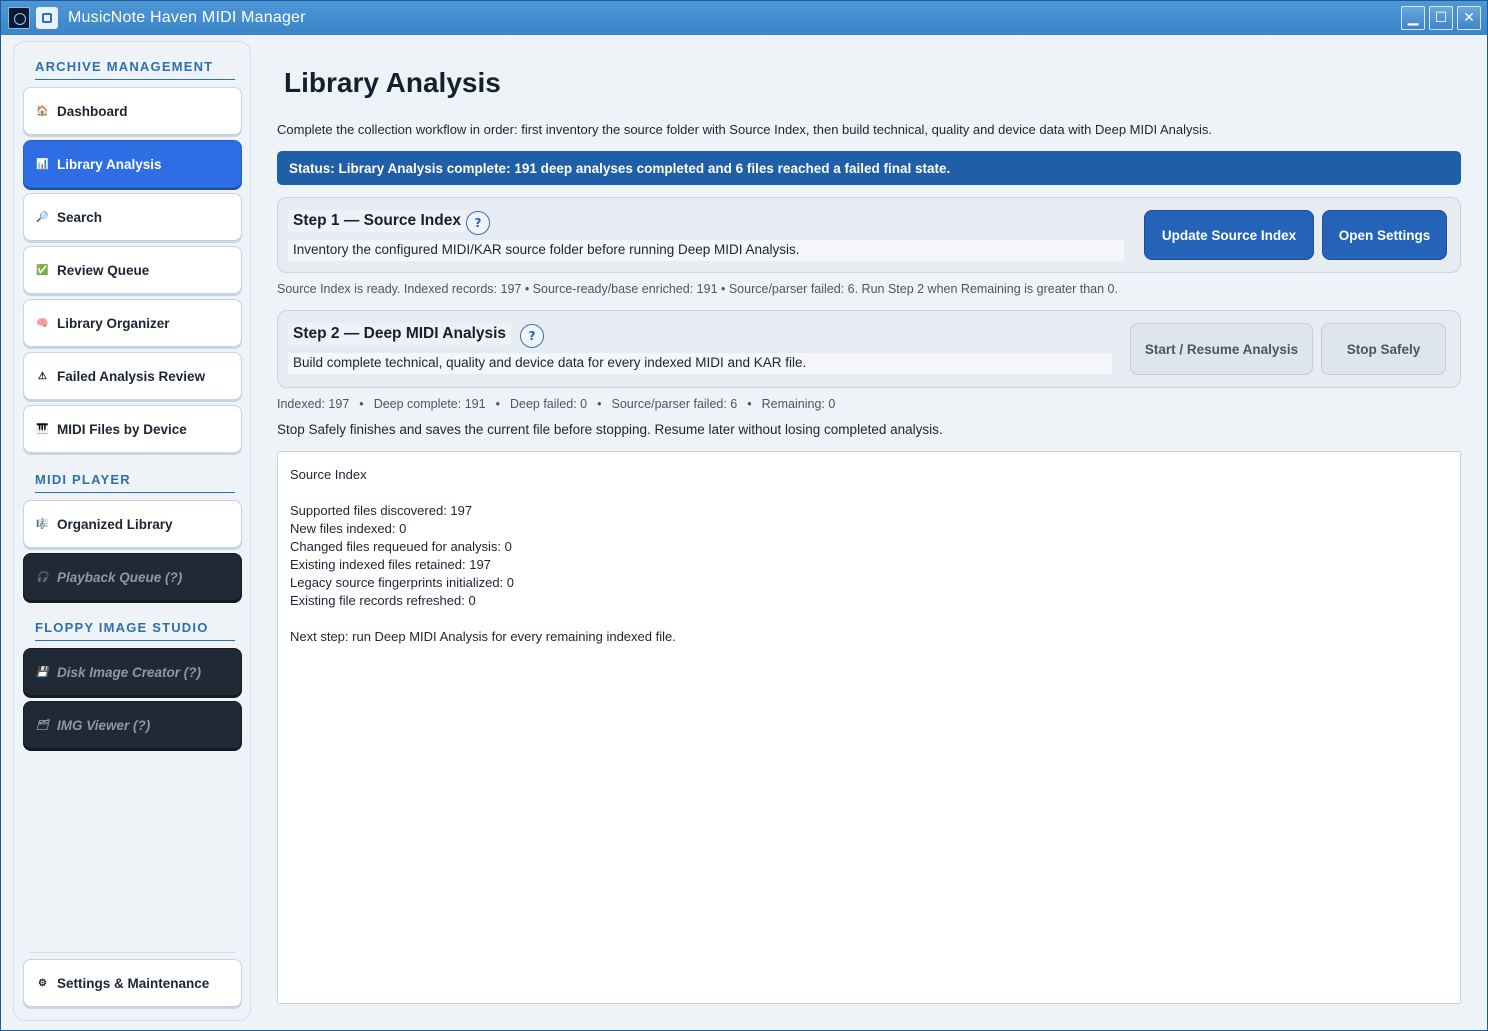 Image resolution: width=1488 pixels, height=1031 pixels. Describe the element at coordinates (104, 725) in the screenshot. I see `sidebar-item-label: IMG Viewer (?)` at that location.